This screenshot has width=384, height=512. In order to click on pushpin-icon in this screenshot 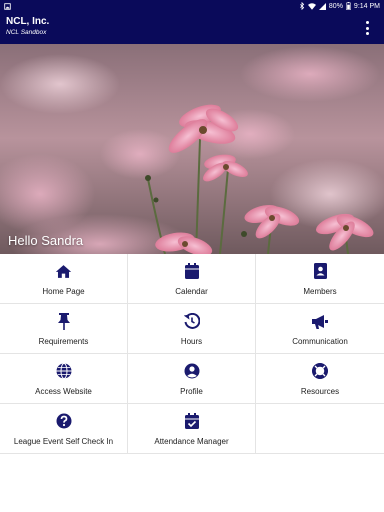, I will do `click(64, 321)`.